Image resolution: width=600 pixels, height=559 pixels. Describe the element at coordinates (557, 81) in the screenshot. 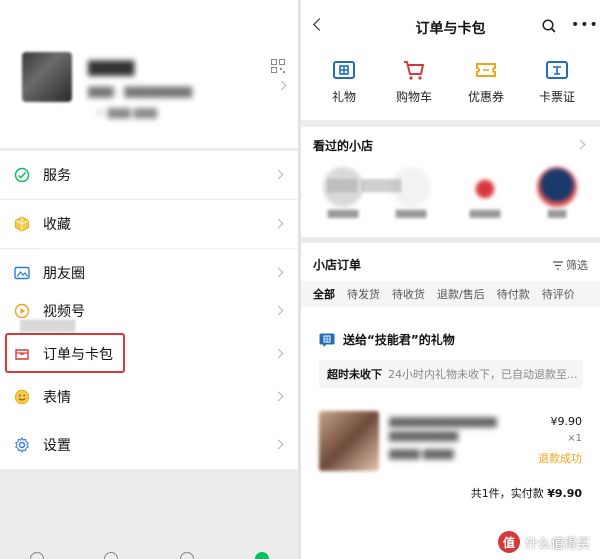

I see `quick-action-cards: 卡票证` at that location.